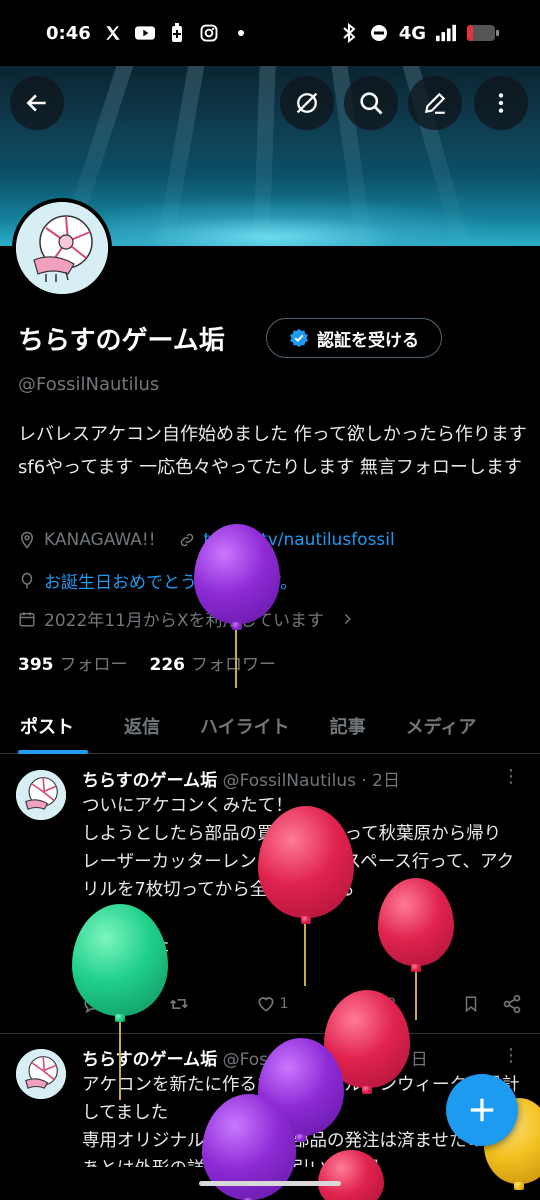  Describe the element at coordinates (241, 33) in the screenshot. I see `dot-icon` at that location.